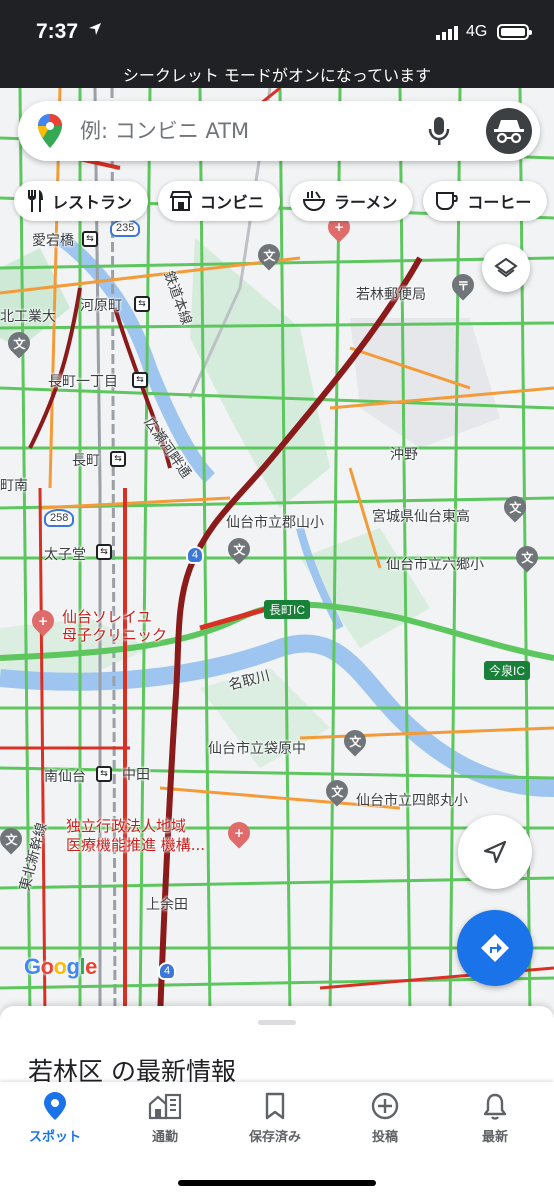 The image size is (554, 1200). What do you see at coordinates (86, 460) in the screenshot?
I see `map-label-nagamachi: 長町` at bounding box center [86, 460].